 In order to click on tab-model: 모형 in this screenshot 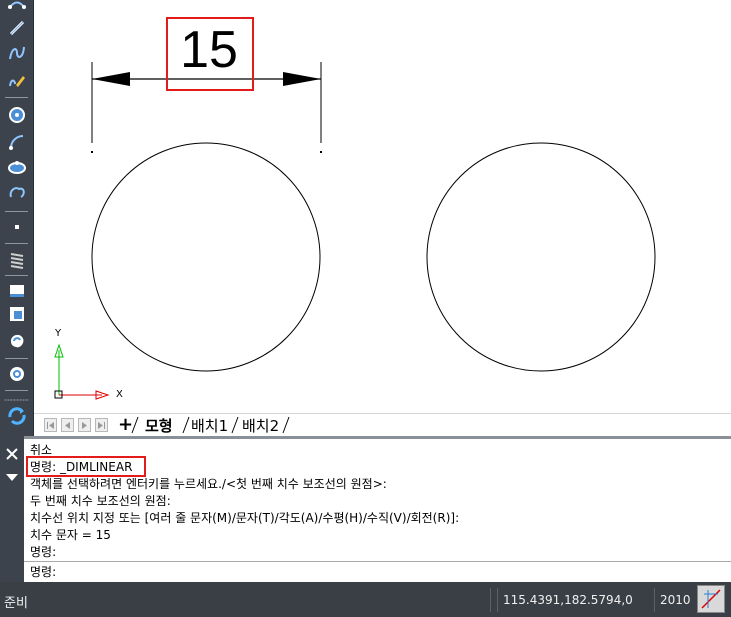, I will do `click(159, 425)`.